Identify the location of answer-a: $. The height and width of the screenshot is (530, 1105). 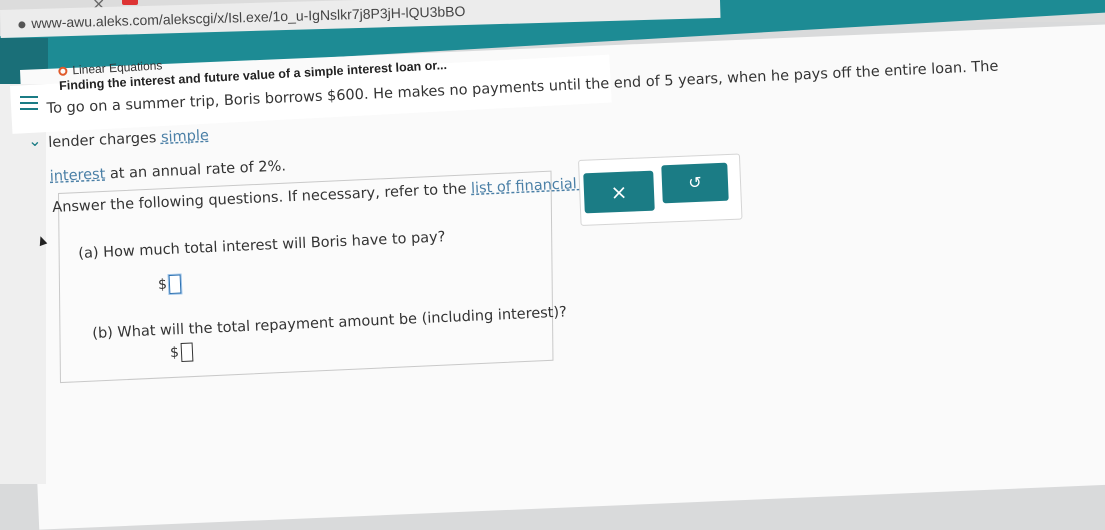
(169, 284).